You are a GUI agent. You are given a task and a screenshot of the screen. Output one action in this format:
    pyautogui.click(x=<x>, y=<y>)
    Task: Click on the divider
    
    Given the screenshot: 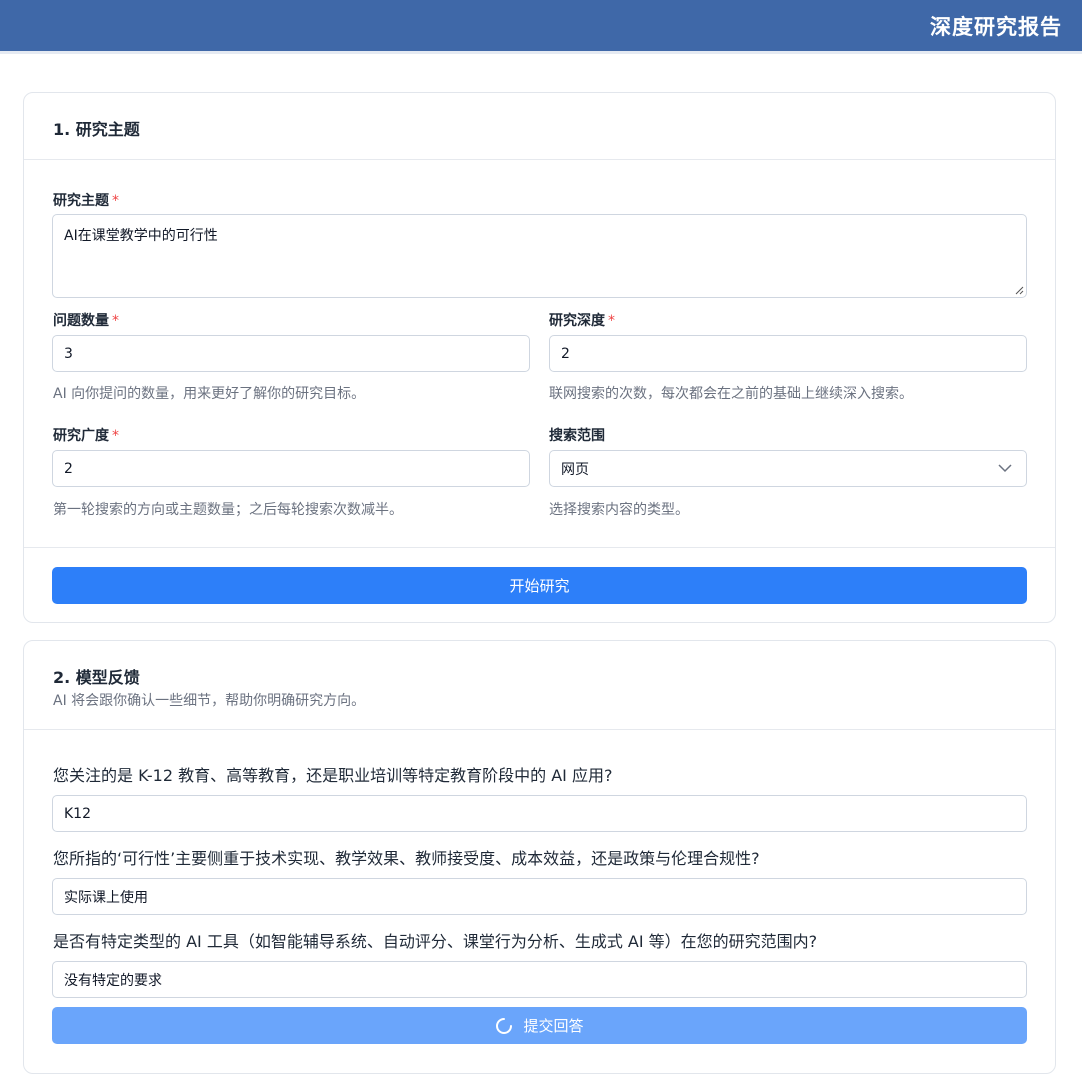 What is the action you would take?
    pyautogui.click(x=539, y=547)
    